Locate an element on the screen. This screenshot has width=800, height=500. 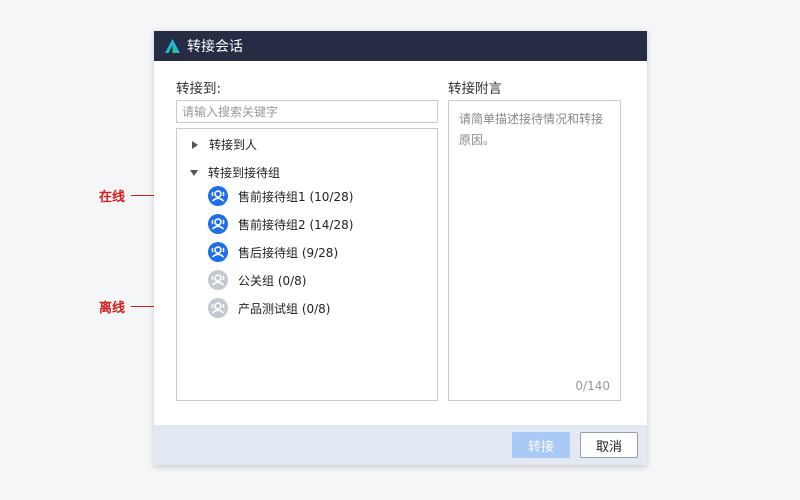
transfer-to-label: 转接到: is located at coordinates (199, 89).